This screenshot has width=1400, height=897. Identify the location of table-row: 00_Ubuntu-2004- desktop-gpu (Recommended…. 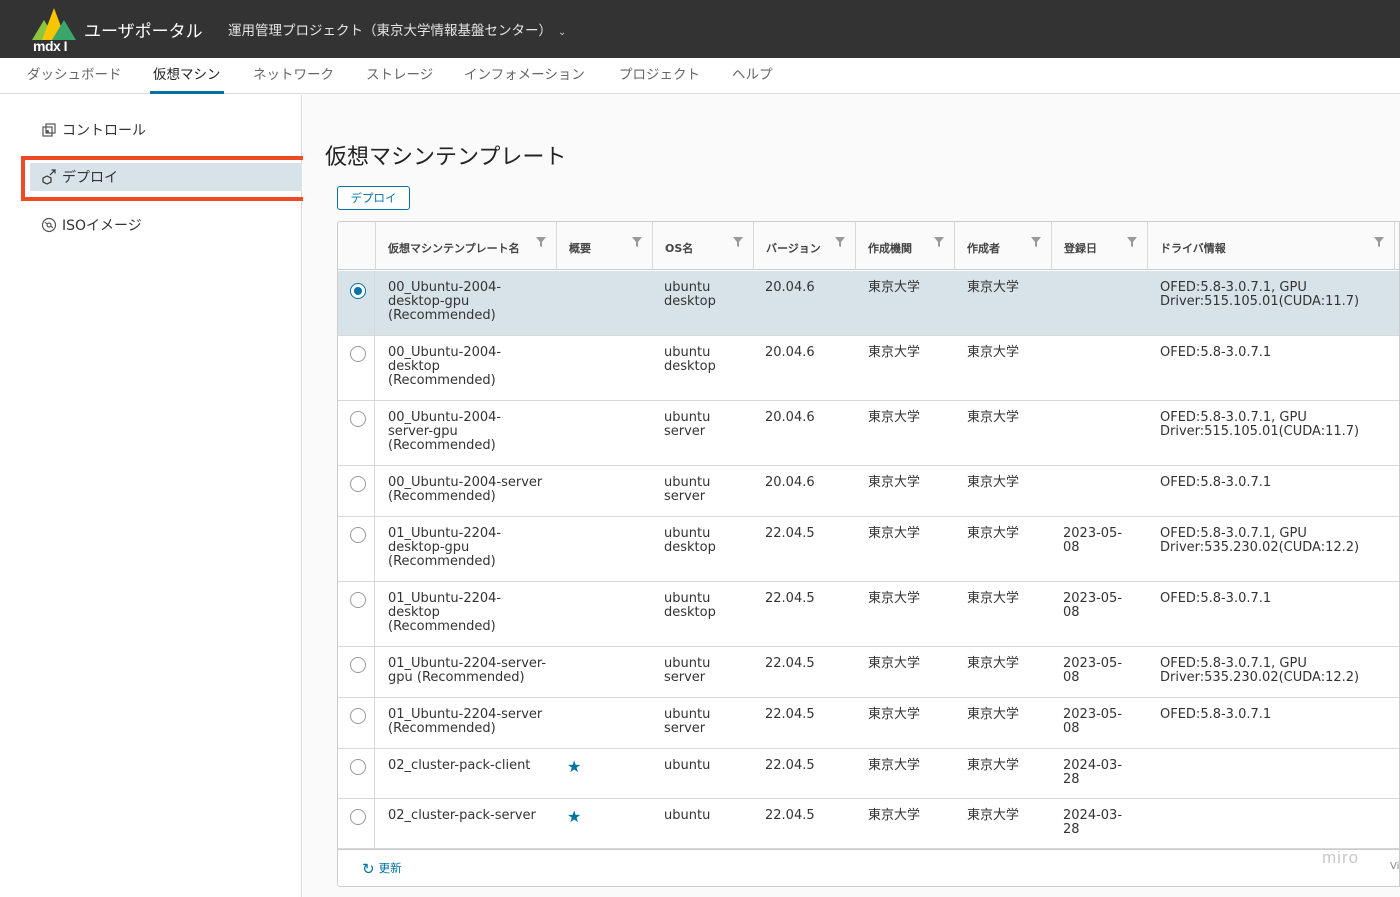
(868, 303).